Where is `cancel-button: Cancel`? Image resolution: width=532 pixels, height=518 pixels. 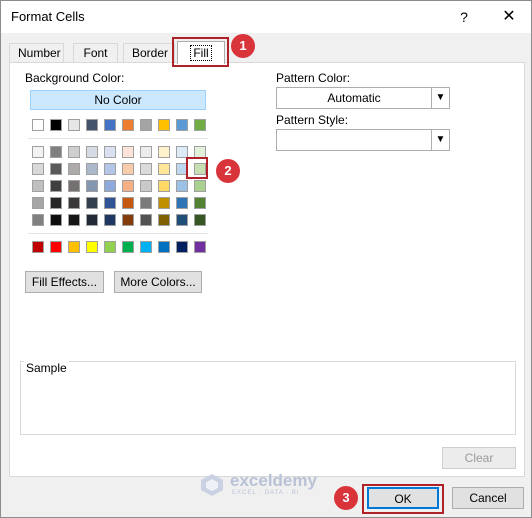 cancel-button: Cancel is located at coordinates (488, 498).